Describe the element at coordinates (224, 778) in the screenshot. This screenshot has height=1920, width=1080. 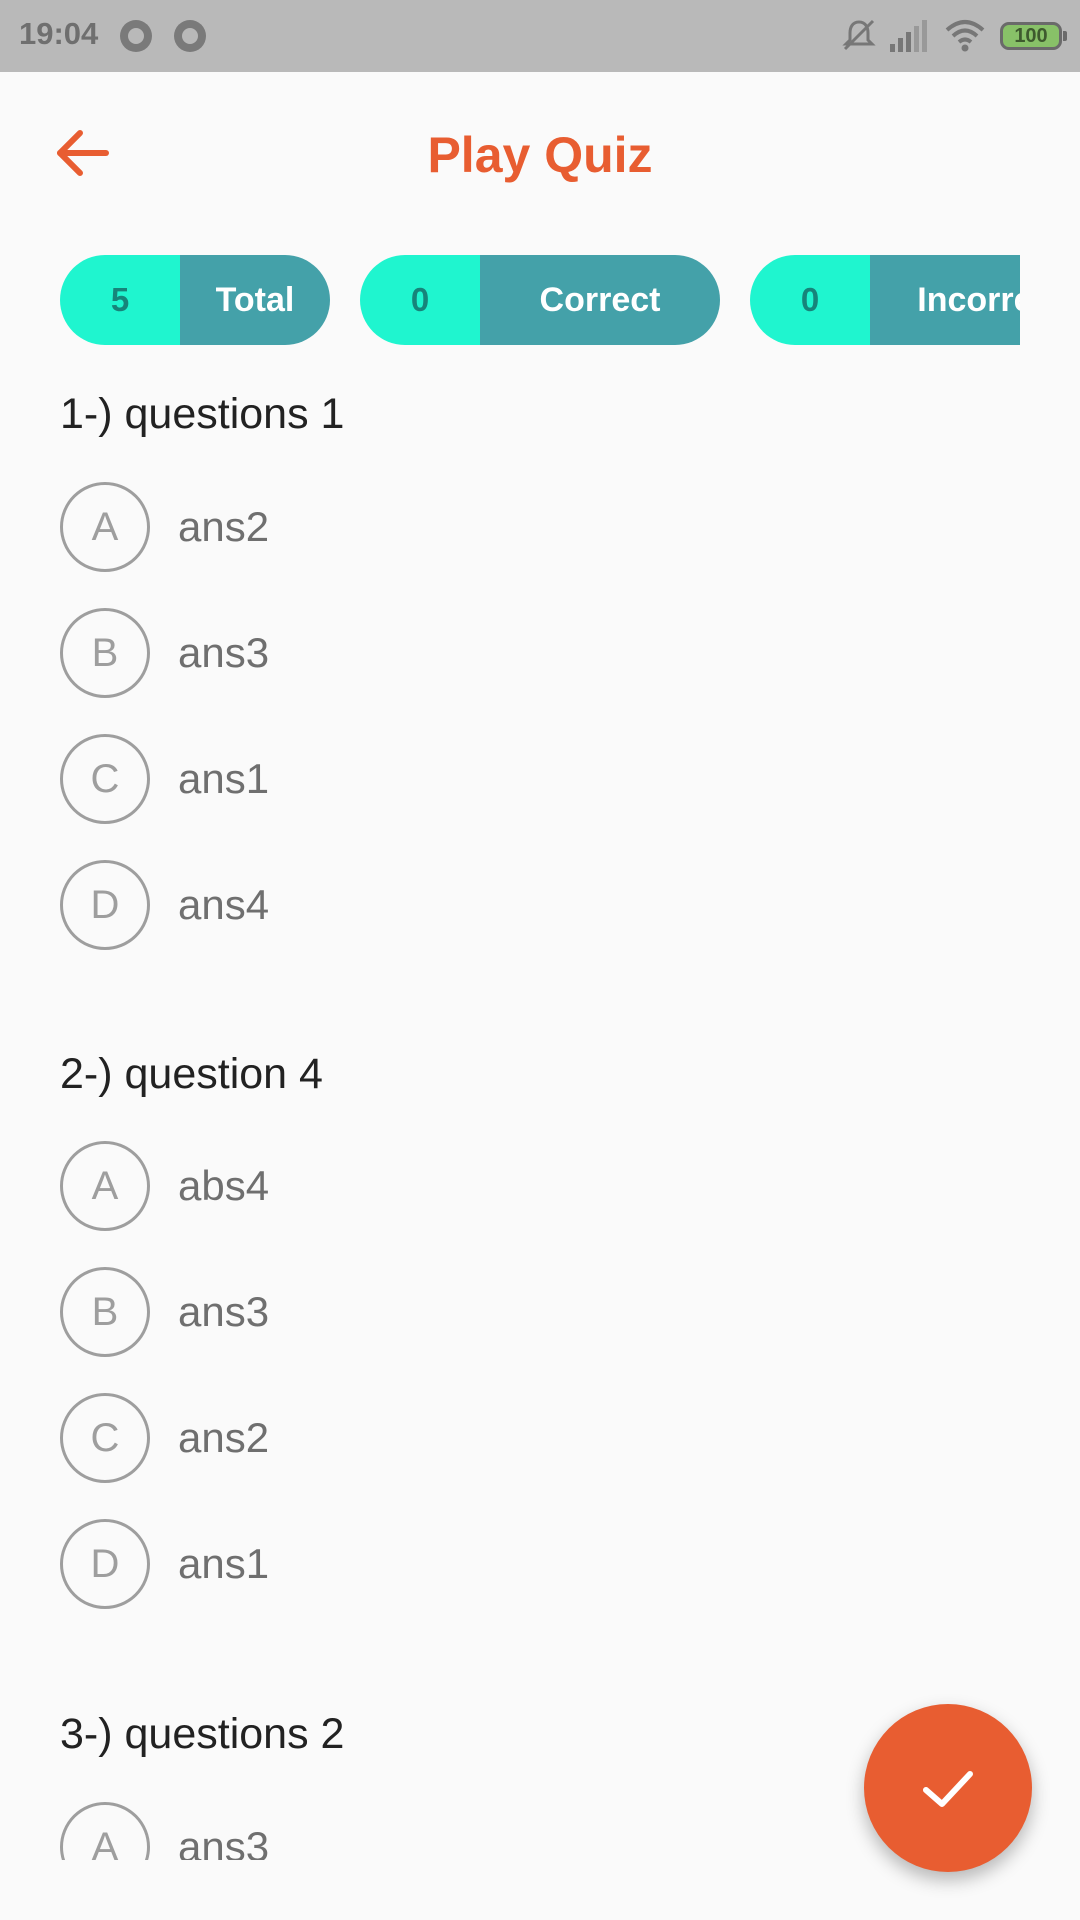
I see `option-text: ans1` at that location.